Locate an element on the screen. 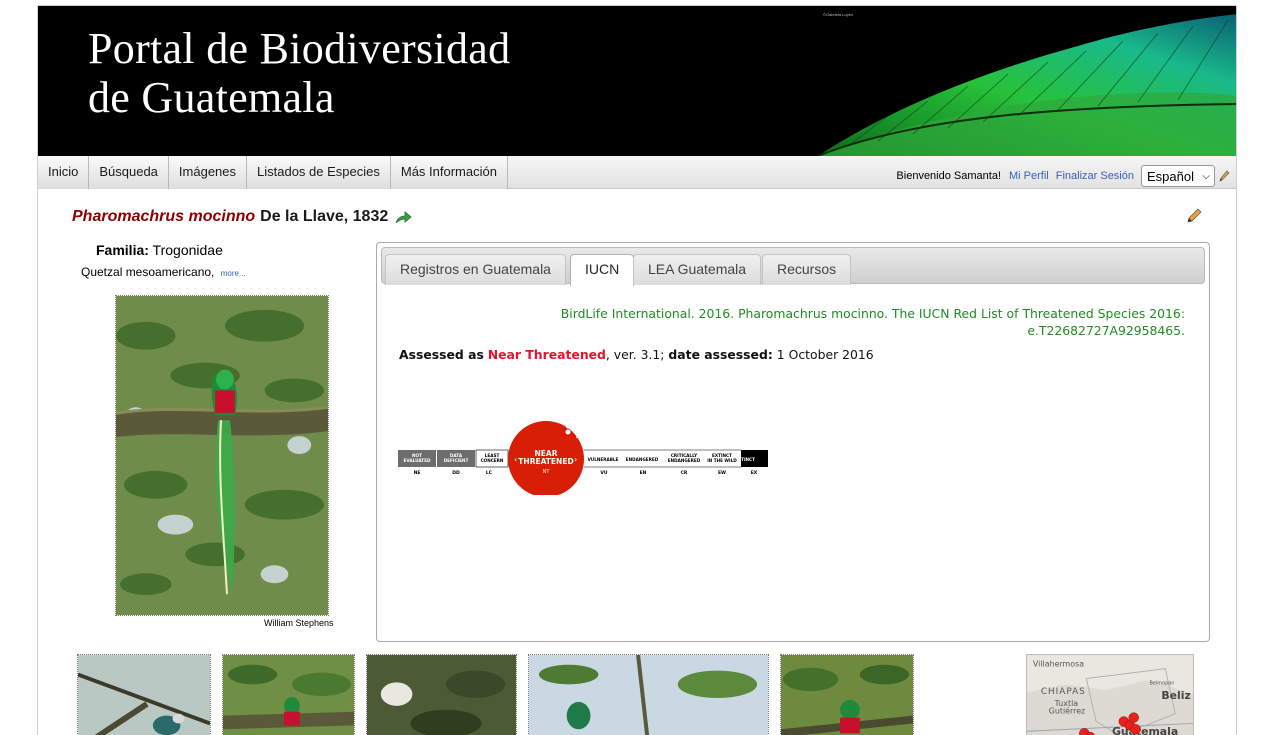 The width and height of the screenshot is (1263, 735). site-title-line1: Portal de Biodiversidad is located at coordinates (299, 48).